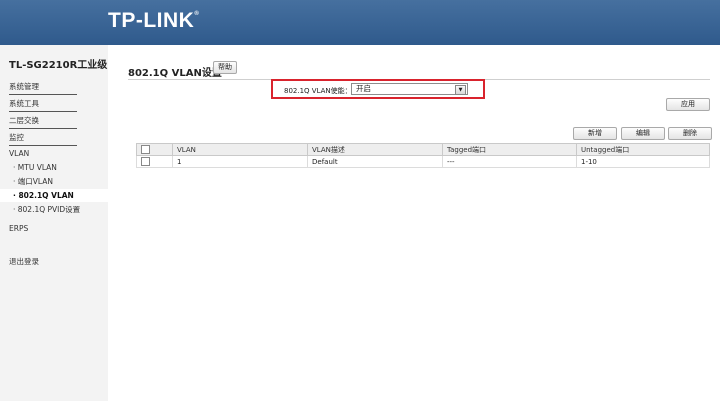  What do you see at coordinates (363, 88) in the screenshot?
I see `vlan-enable-value: 开启` at bounding box center [363, 88].